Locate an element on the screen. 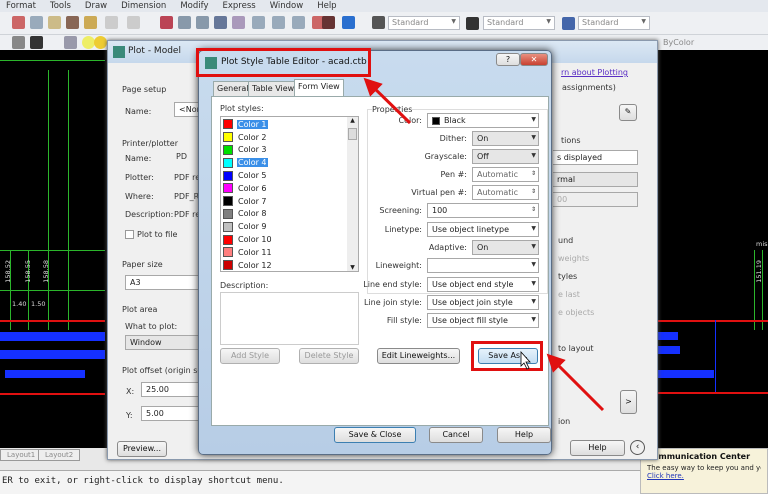 This screenshot has width=768, height=494. arrow-to-title is located at coordinates (387, 101).